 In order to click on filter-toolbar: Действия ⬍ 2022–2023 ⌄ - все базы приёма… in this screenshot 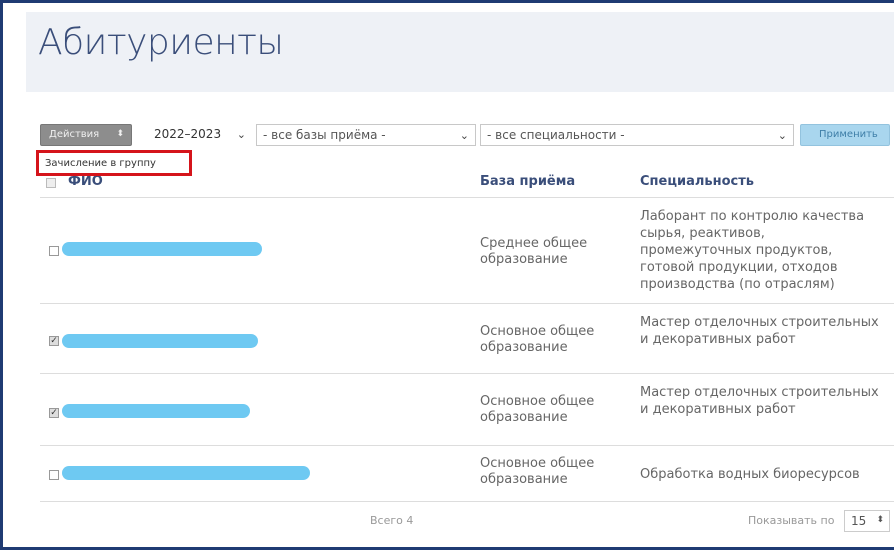, I will do `click(447, 135)`.